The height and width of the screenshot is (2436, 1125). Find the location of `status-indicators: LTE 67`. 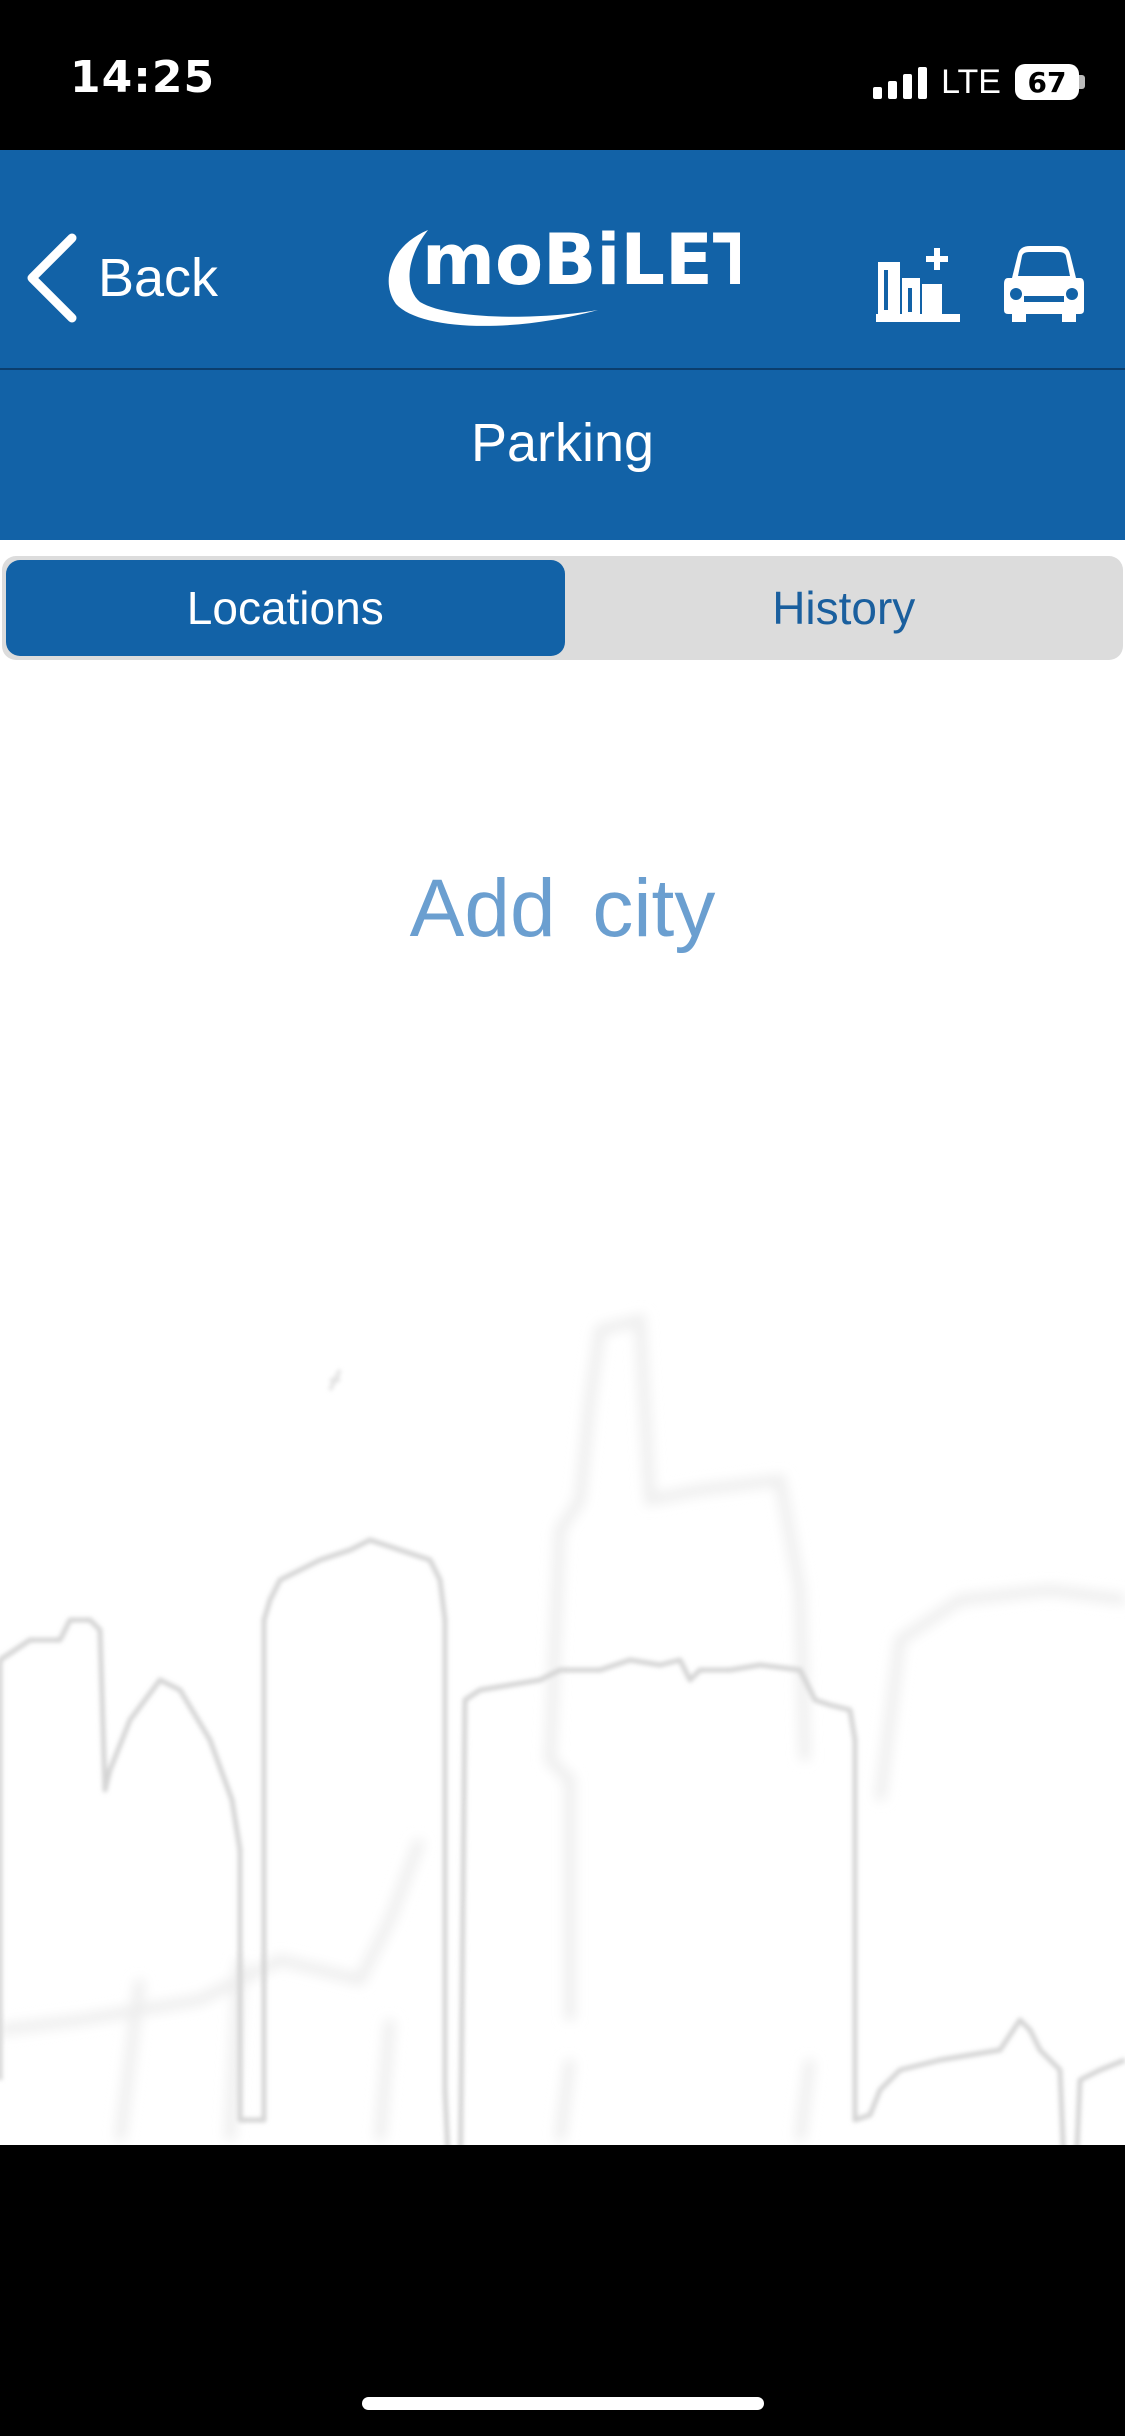

status-indicators: LTE 67 is located at coordinates (979, 82).